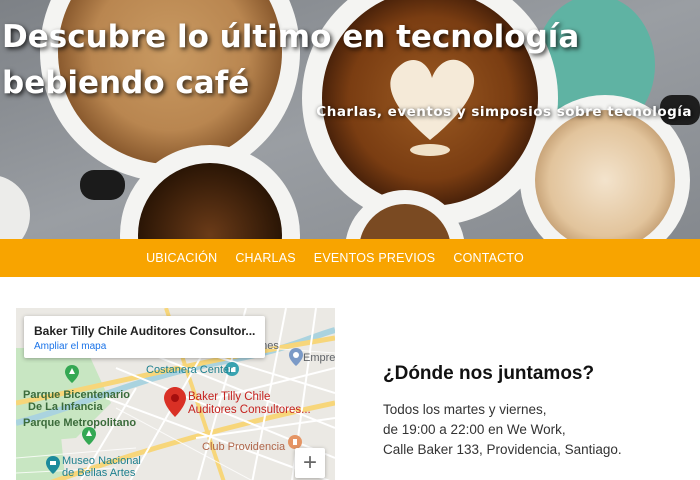 This screenshot has width=700, height=480. What do you see at coordinates (474, 429) in the screenshot?
I see `meeting-schedule-time: de 19:00 a 22:00 en We Work,` at bounding box center [474, 429].